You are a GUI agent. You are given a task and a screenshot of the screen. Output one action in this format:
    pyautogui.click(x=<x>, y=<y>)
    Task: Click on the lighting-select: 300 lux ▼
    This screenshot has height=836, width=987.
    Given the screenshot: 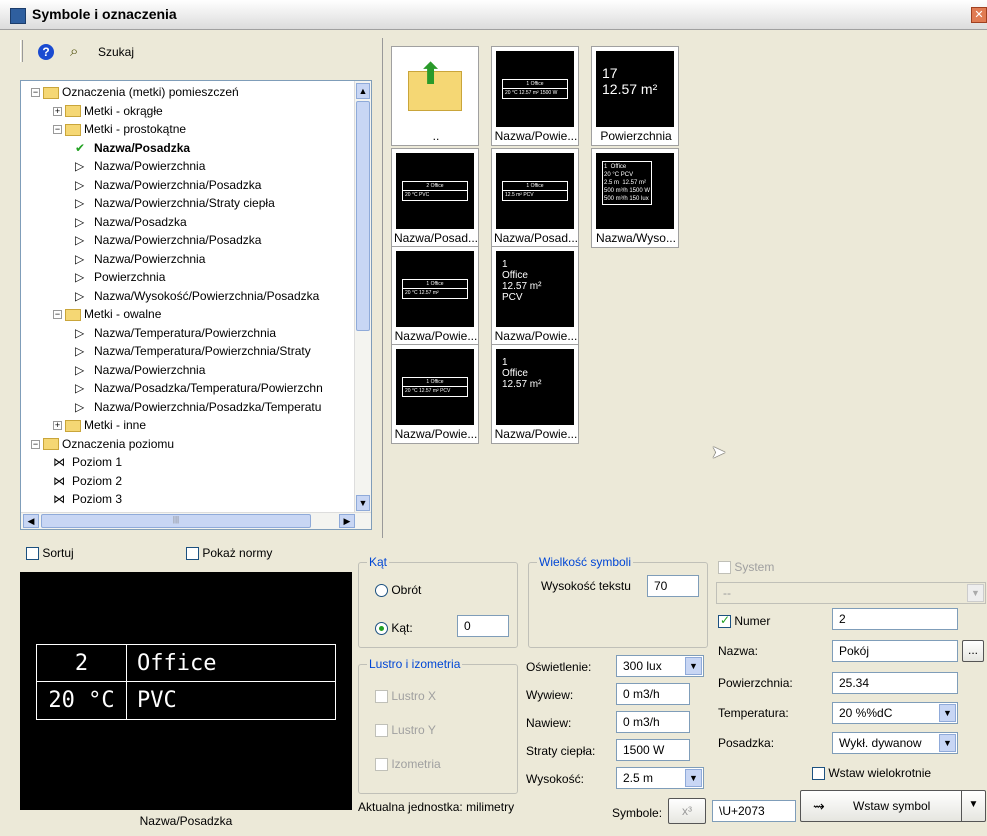 What is the action you would take?
    pyautogui.click(x=660, y=666)
    